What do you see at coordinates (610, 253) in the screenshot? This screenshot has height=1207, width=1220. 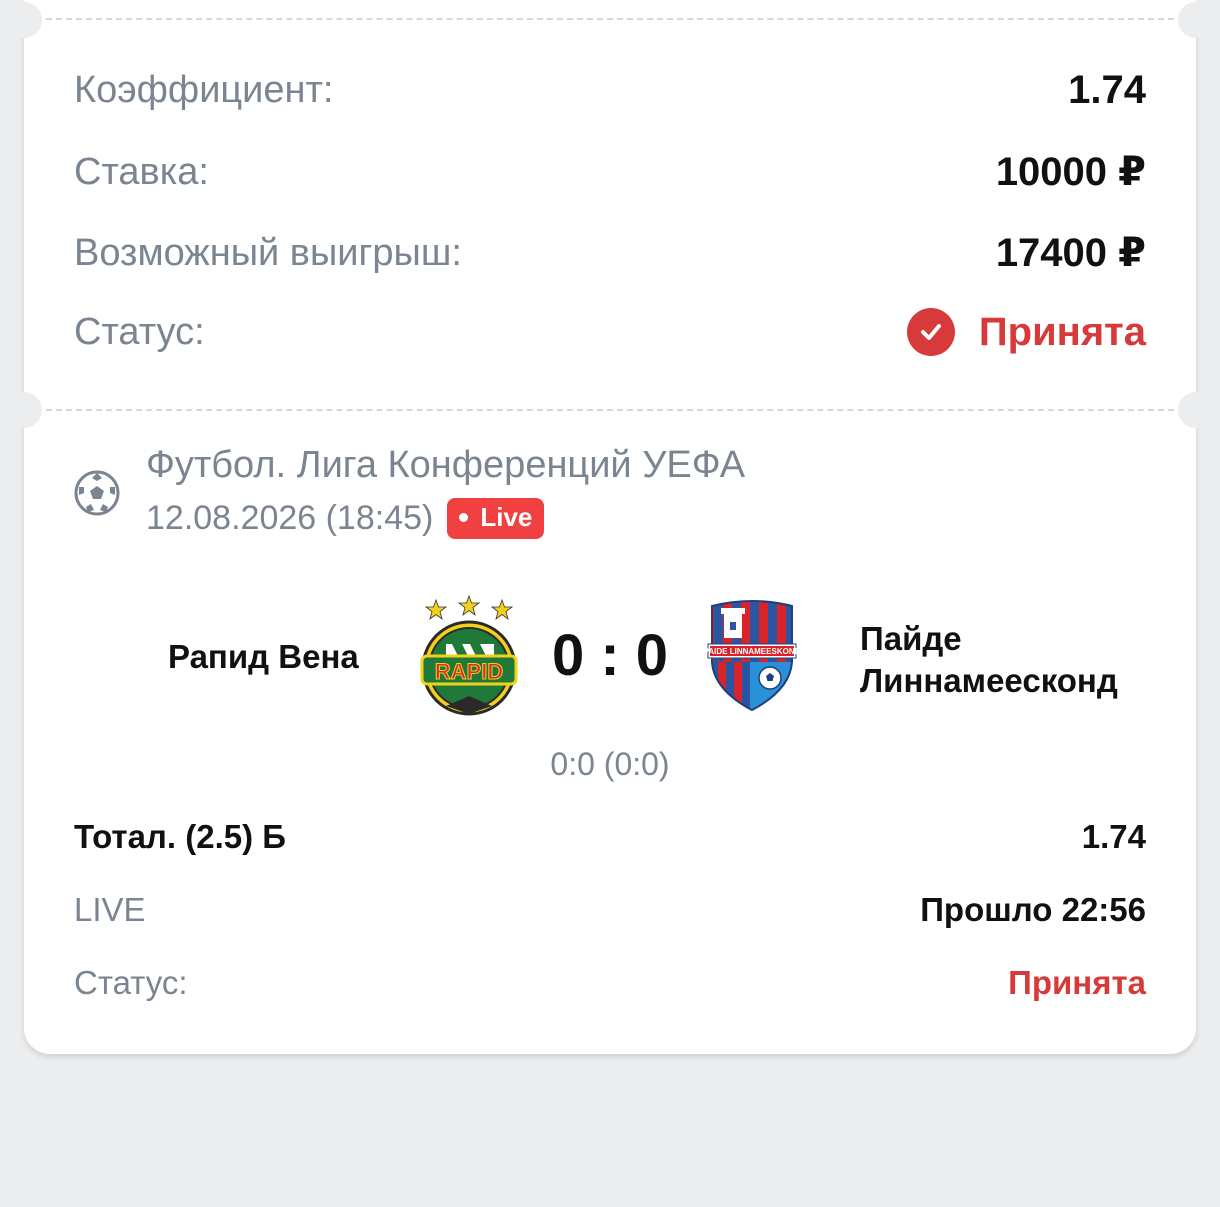 I see `win-row: Возможный выигрыш: 17400 ₽` at bounding box center [610, 253].